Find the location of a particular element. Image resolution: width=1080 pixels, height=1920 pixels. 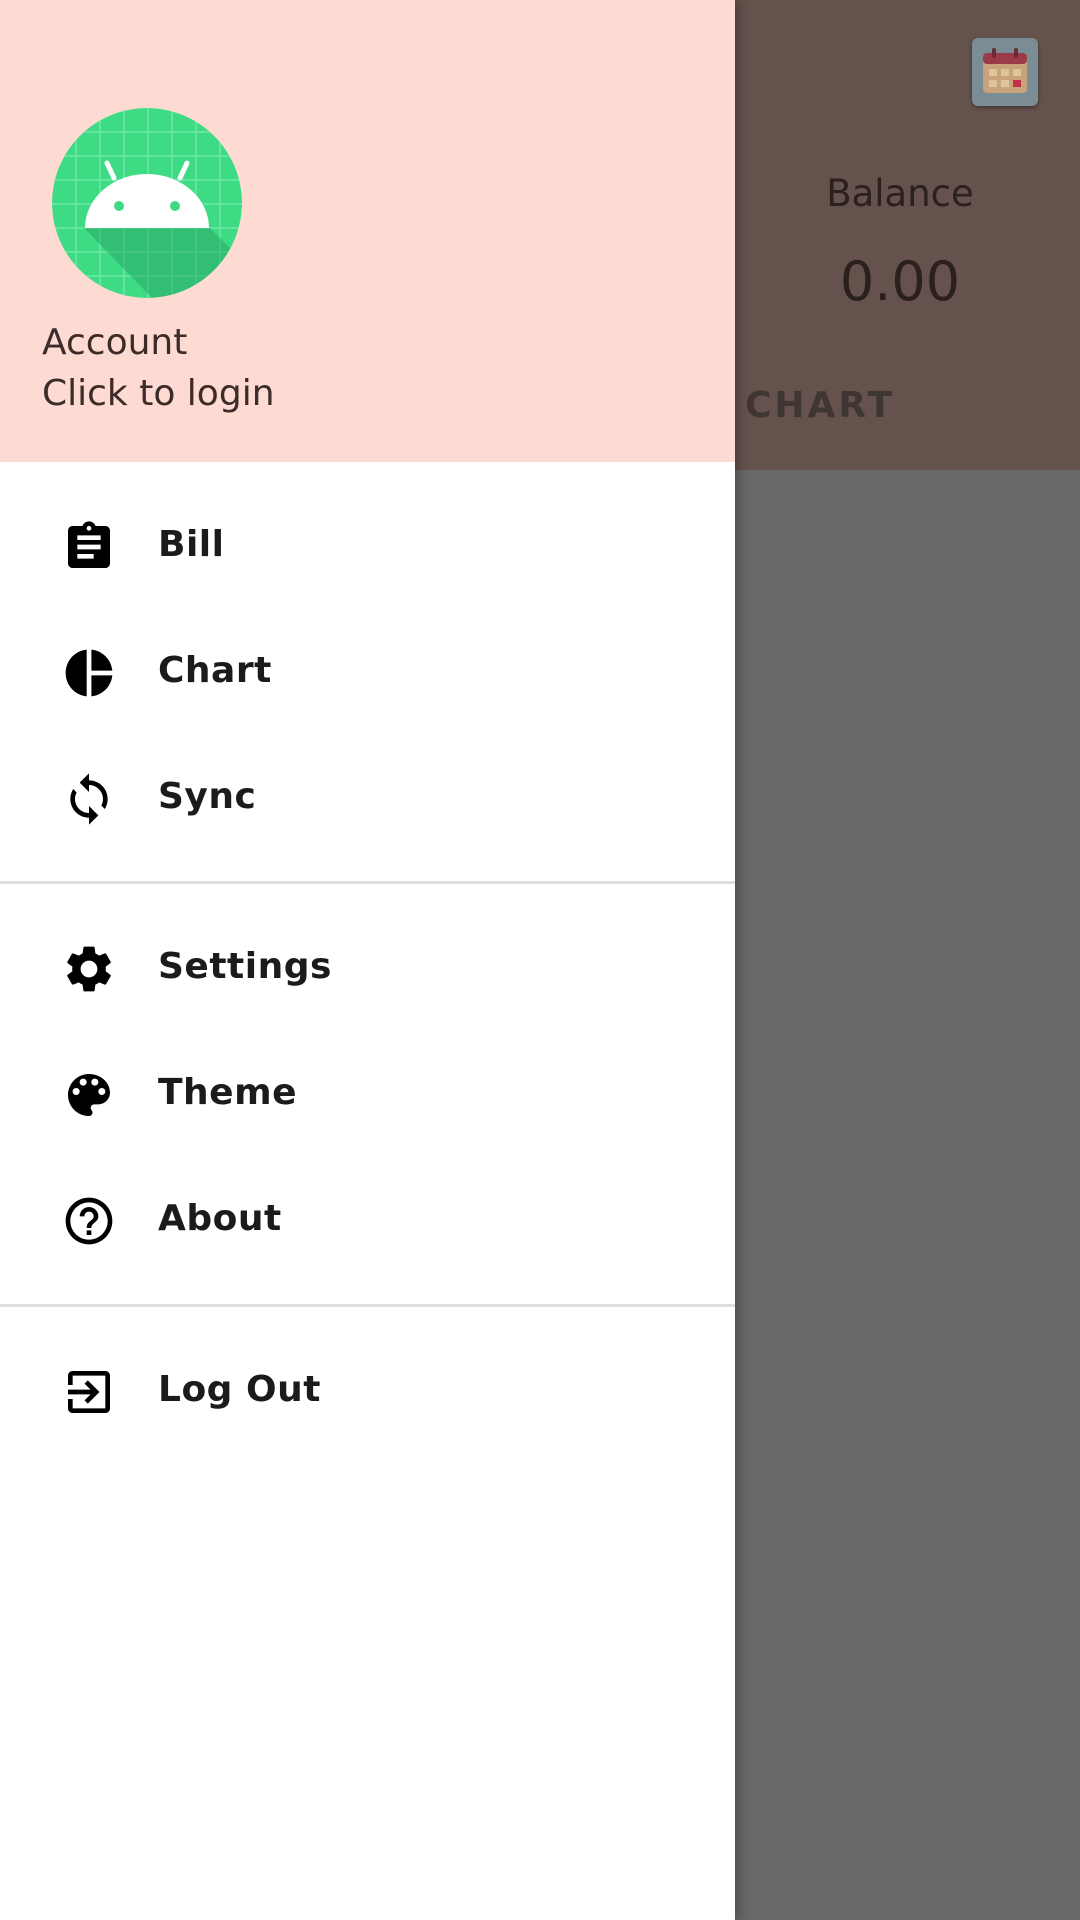

calendar-button is located at coordinates (1005, 72).